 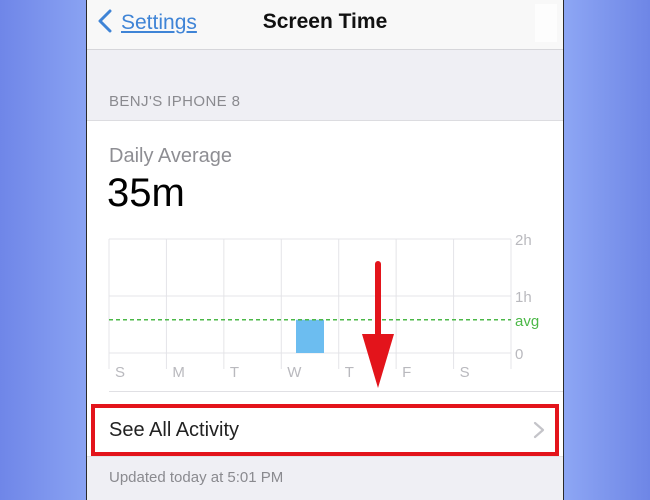 I want to click on row-divider, so click(x=336, y=391).